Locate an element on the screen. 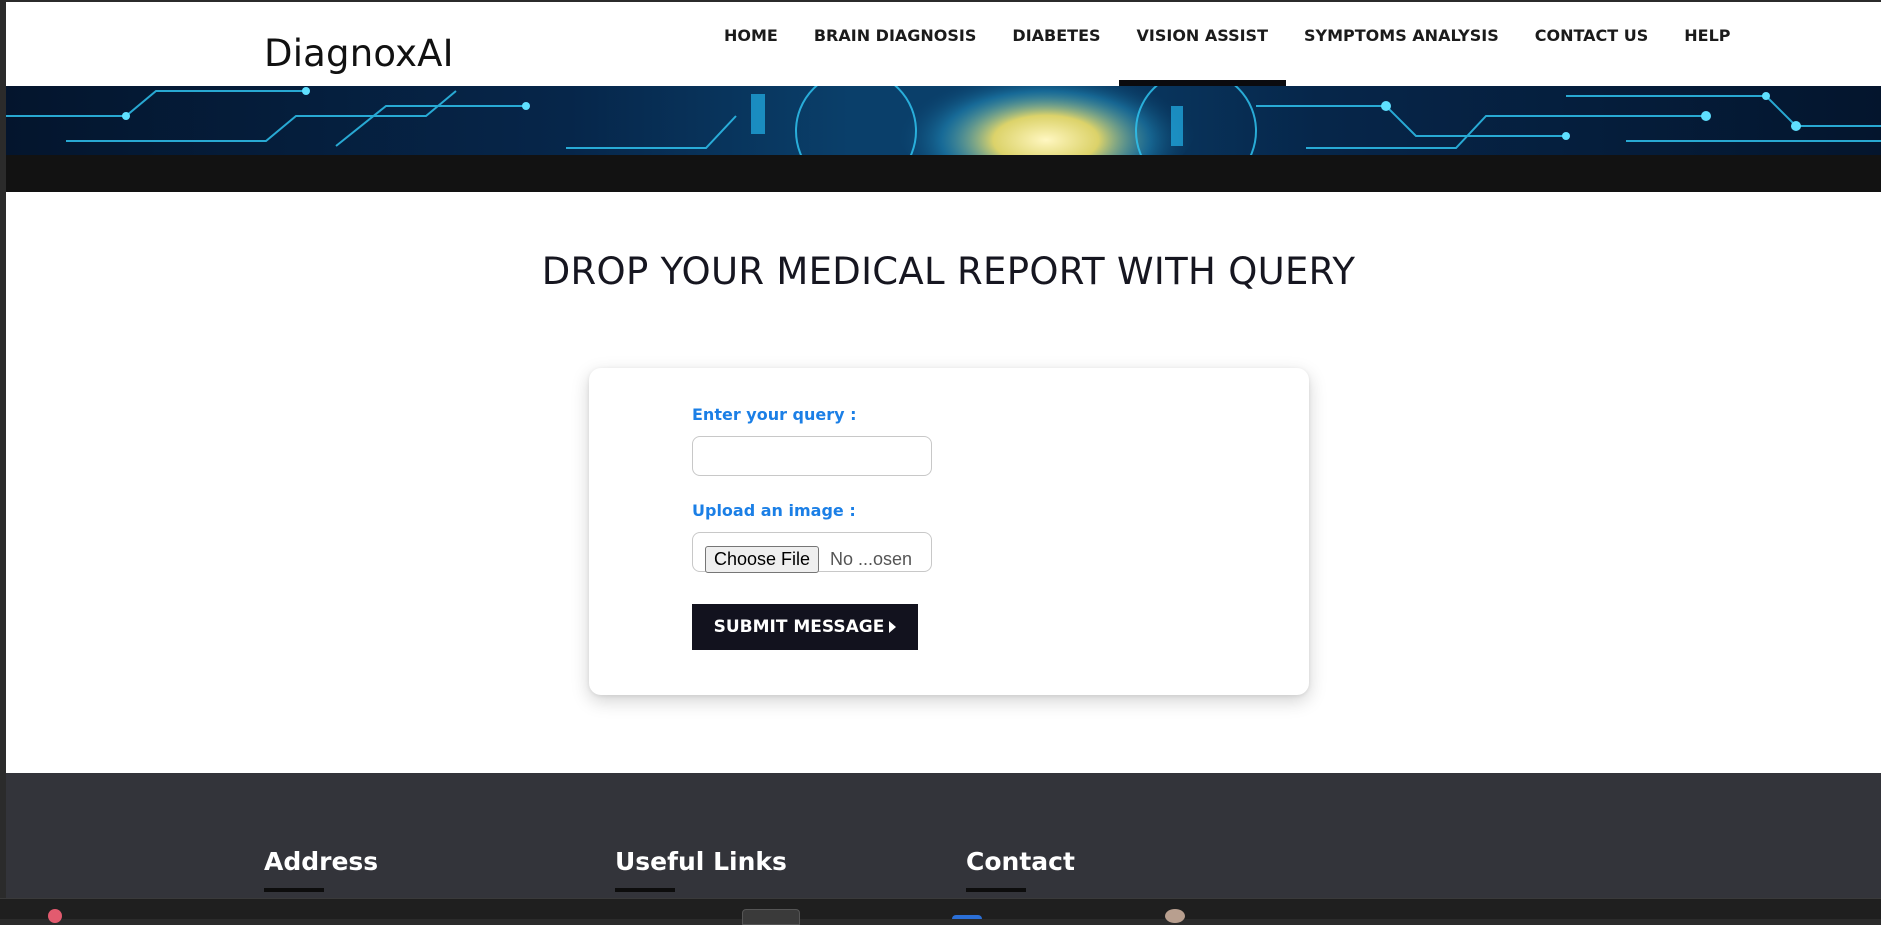  footer-heading-useful-links: Useful Links is located at coordinates (701, 861).